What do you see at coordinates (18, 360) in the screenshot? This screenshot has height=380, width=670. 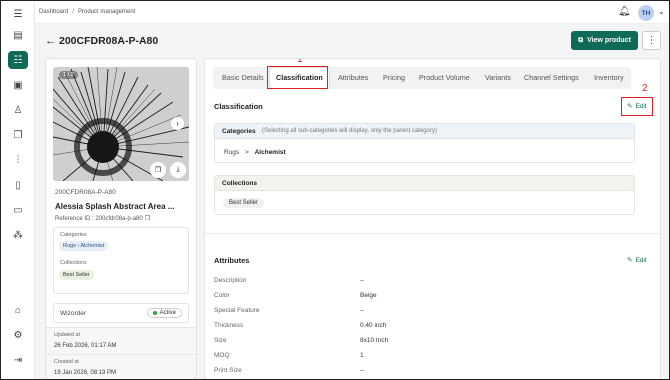 I see `logout-icon: ⇥` at bounding box center [18, 360].